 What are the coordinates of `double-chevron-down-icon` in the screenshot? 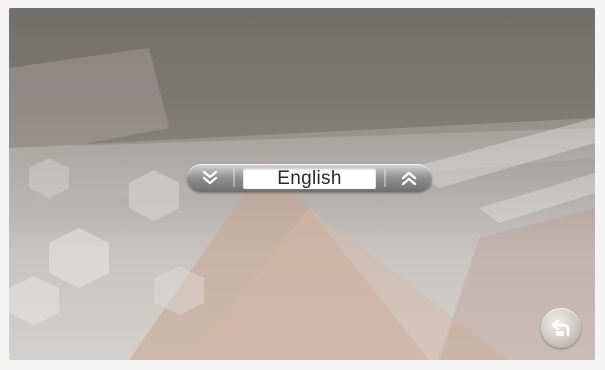 It's located at (210, 177).